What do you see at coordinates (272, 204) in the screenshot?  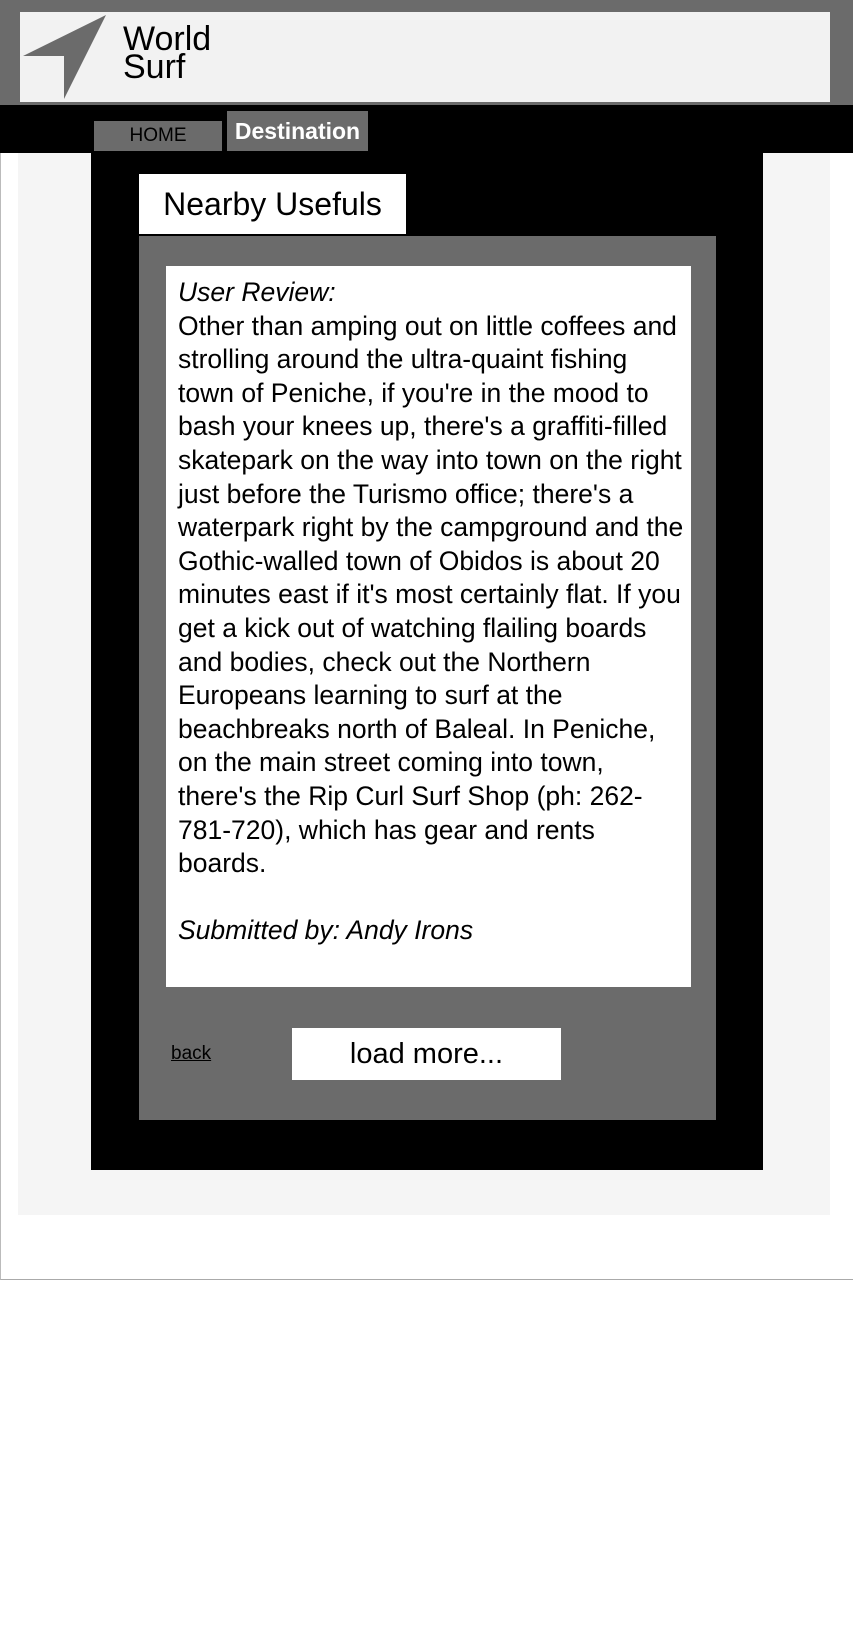 I see `section-title: Nearby Usefuls` at bounding box center [272, 204].